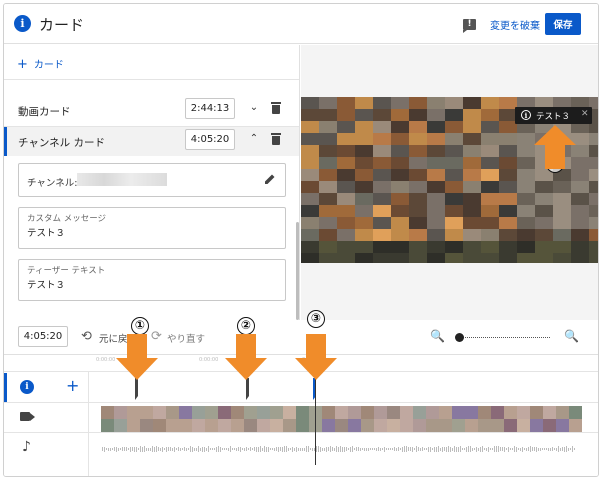 Image resolution: width=602 pixels, height=480 pixels. Describe the element at coordinates (186, 338) in the screenshot. I see `redo-button: やり直す` at that location.